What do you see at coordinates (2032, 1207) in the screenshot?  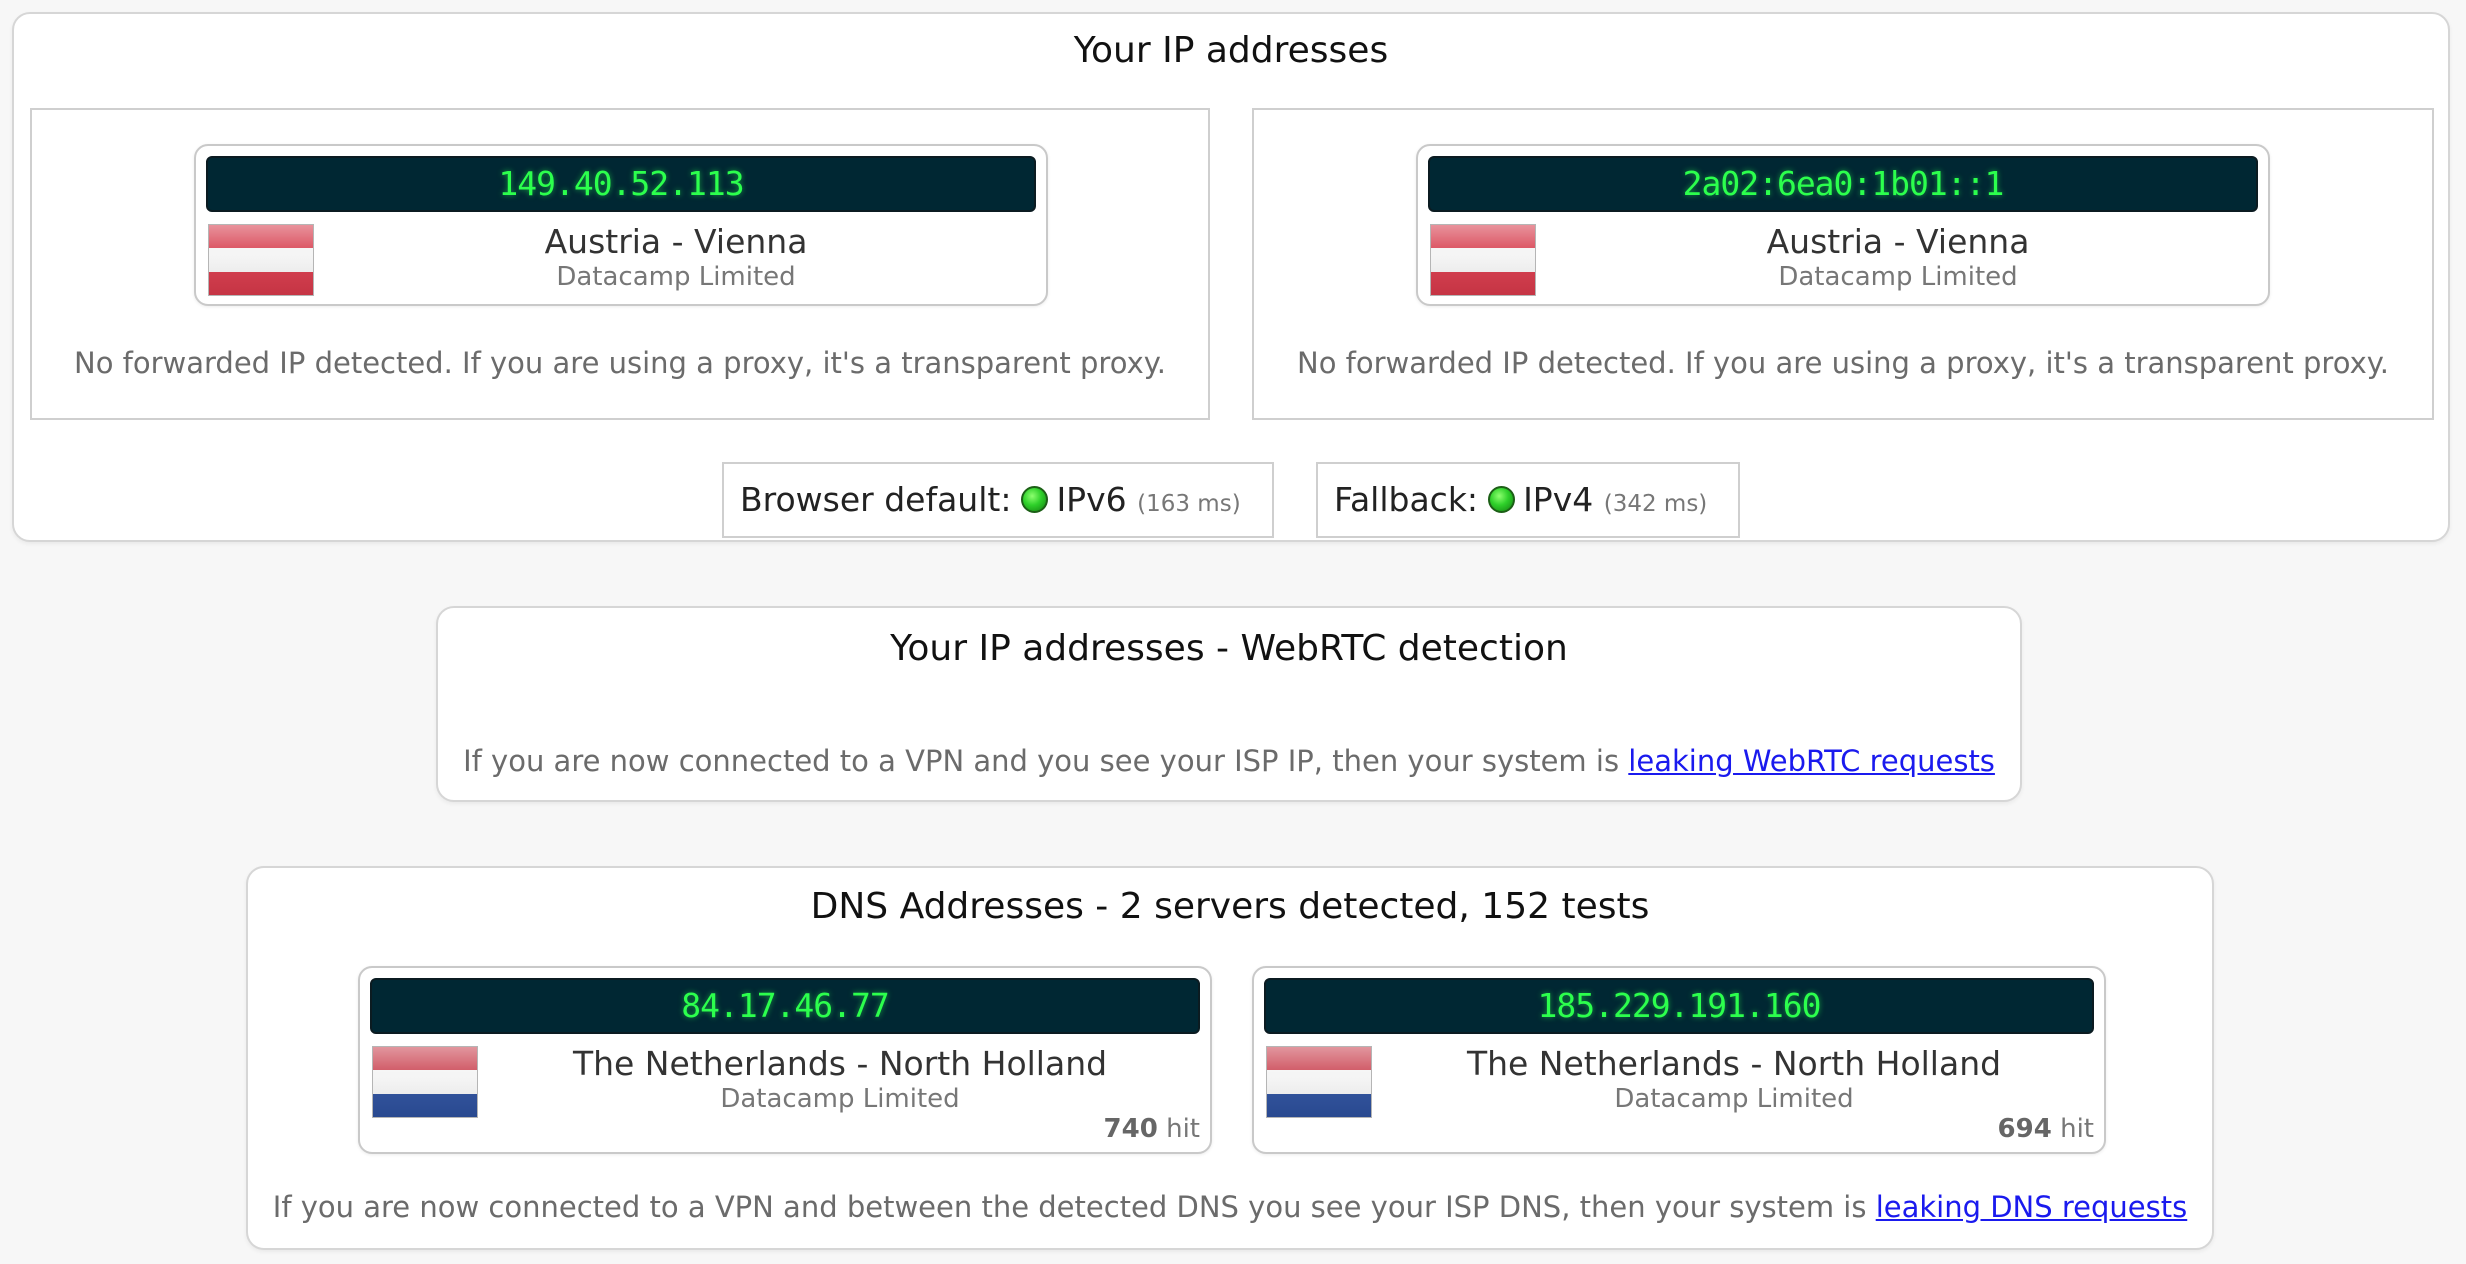 I see `leaking-dns-link: leaking DNS requests` at bounding box center [2032, 1207].